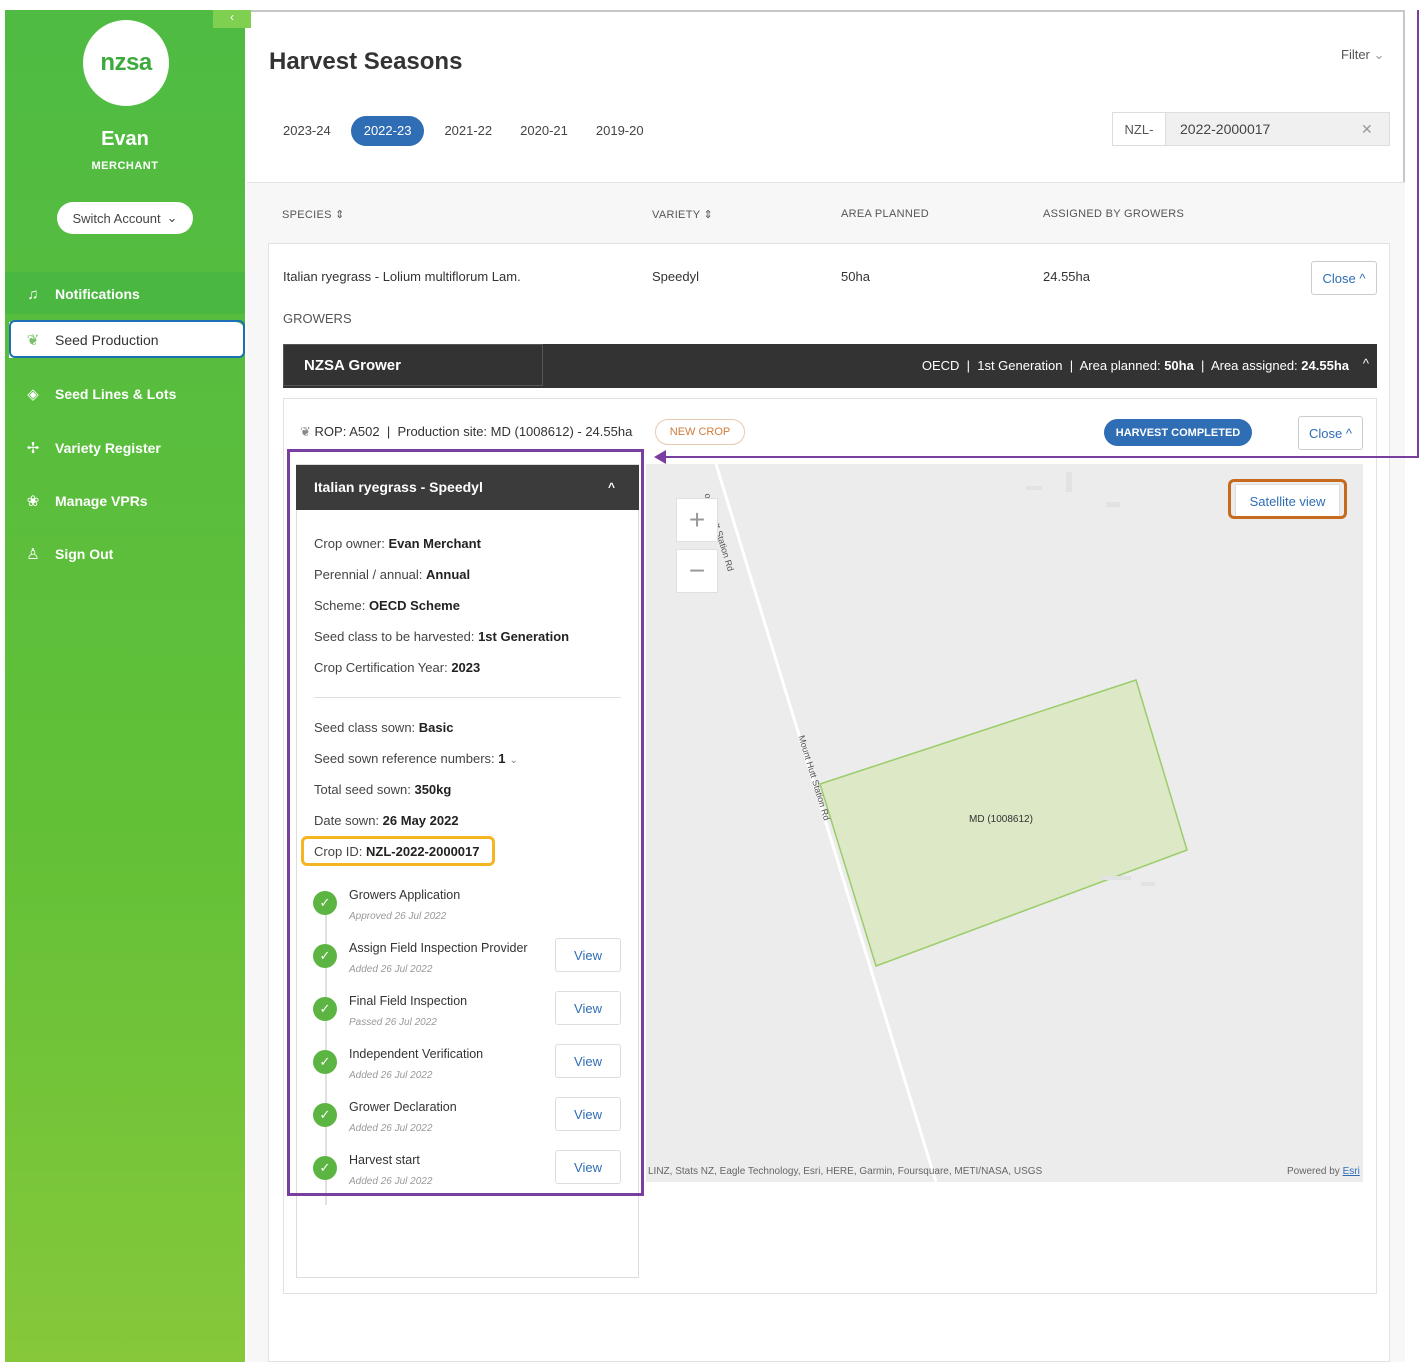  I want to click on sprout-icon: ❦, so click(305, 431).